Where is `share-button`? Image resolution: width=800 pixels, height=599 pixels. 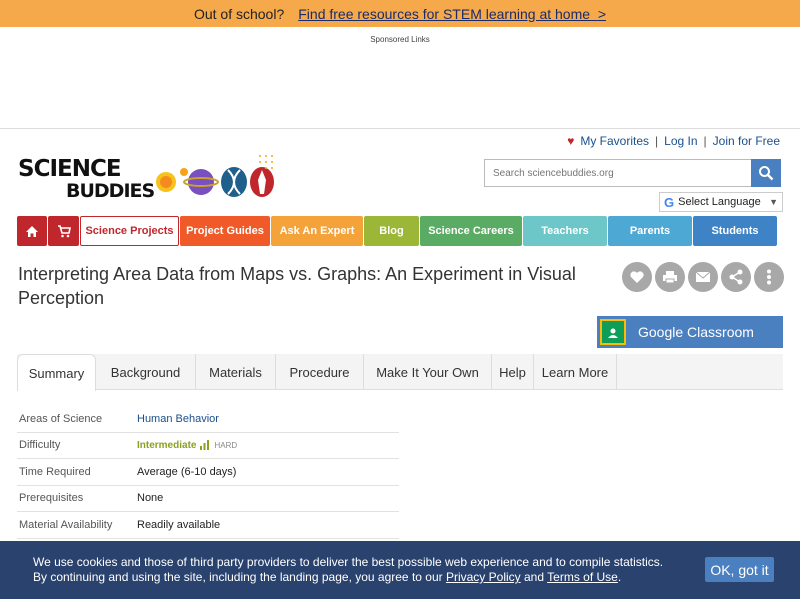 share-button is located at coordinates (736, 277).